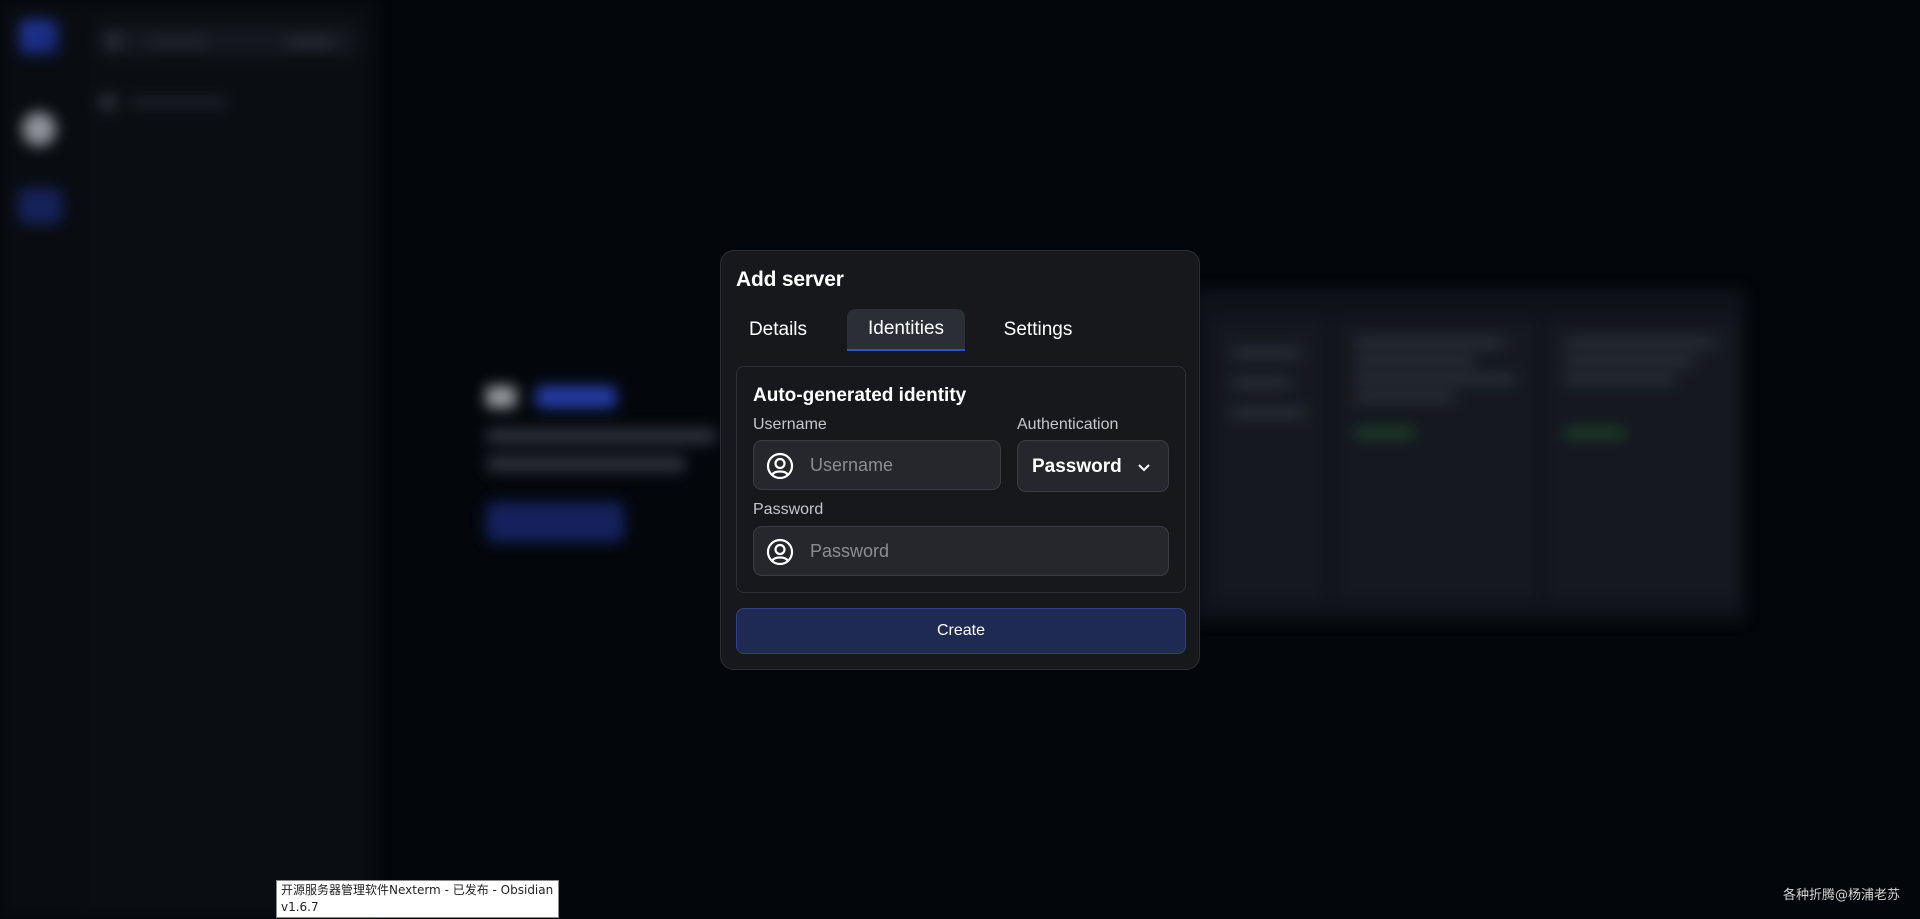  Describe the element at coordinates (860, 395) in the screenshot. I see `identity-title: Auto-generated identity` at that location.